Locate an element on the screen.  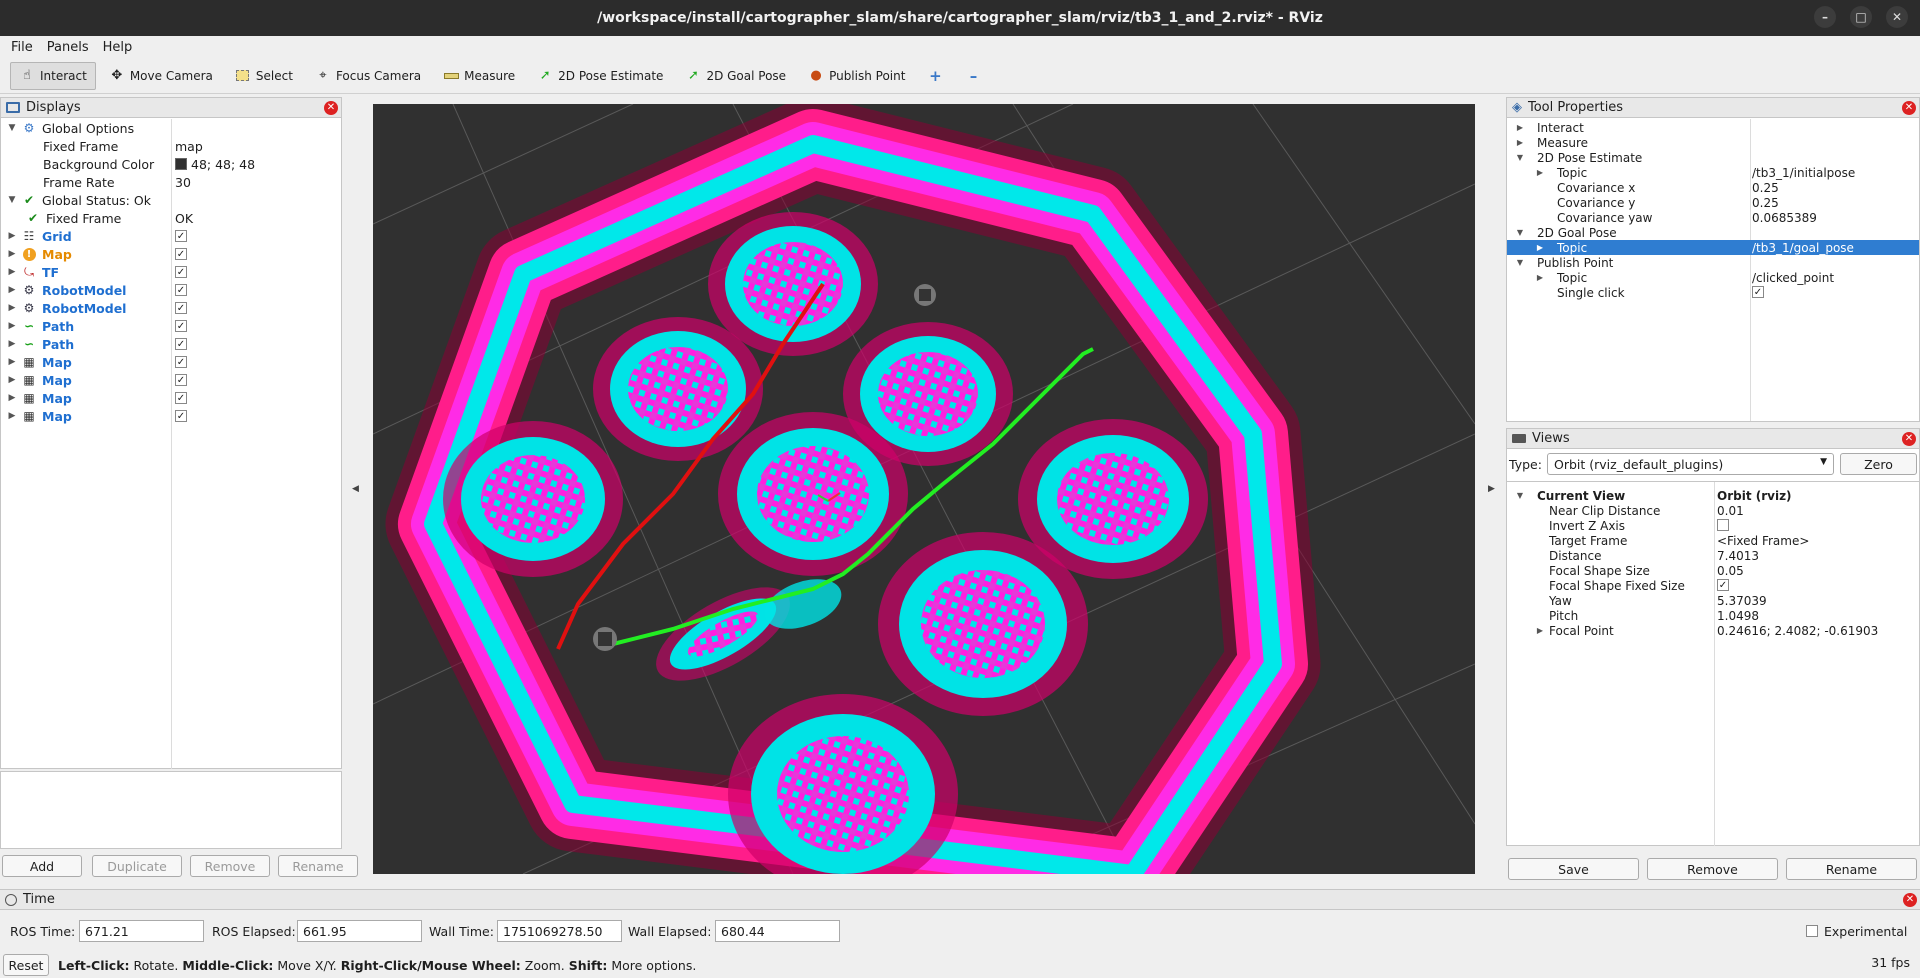
display-item-path-1: ▶ ∽ Path ✓ is located at coordinates (171, 326).